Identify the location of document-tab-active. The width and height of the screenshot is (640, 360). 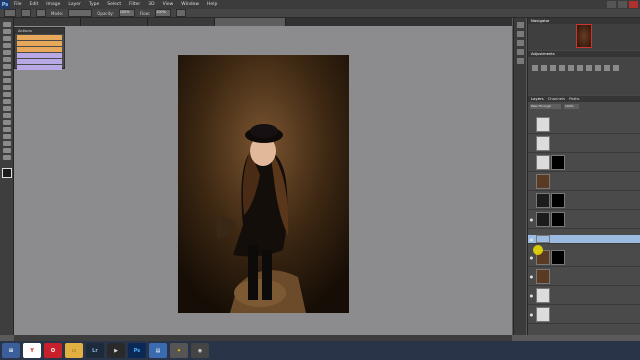
(250, 22).